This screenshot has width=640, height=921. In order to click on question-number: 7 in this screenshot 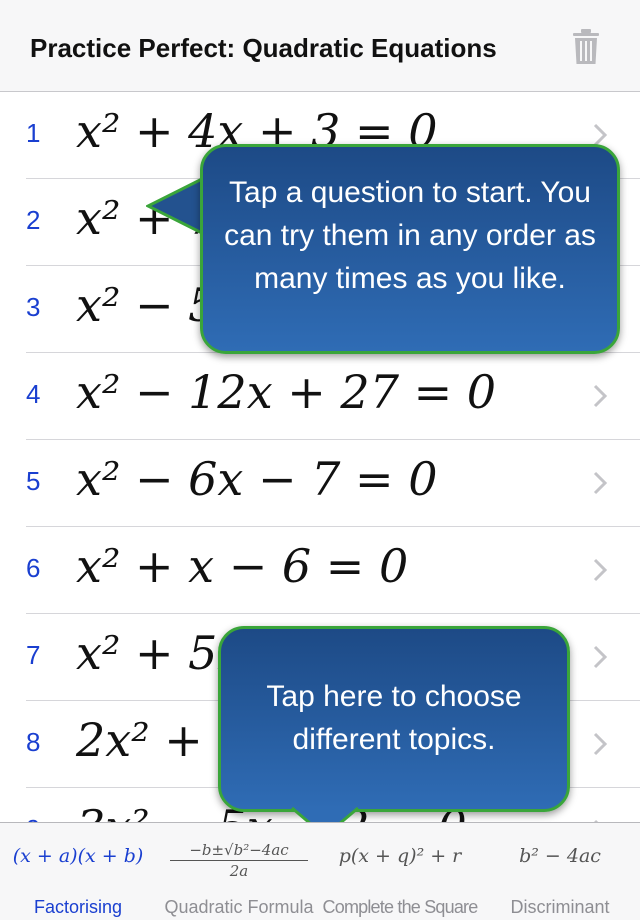, I will do `click(33, 655)`.